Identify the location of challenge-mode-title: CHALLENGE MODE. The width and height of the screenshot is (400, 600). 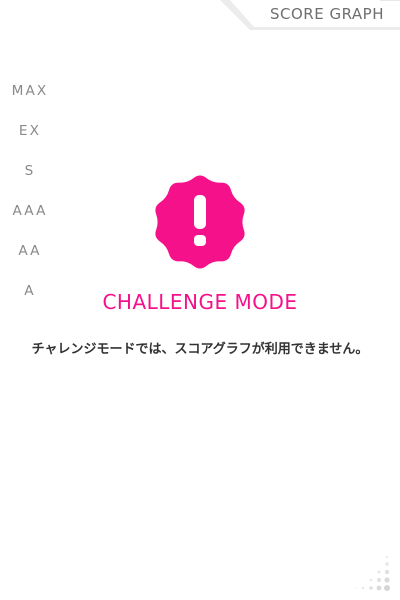
(200, 302).